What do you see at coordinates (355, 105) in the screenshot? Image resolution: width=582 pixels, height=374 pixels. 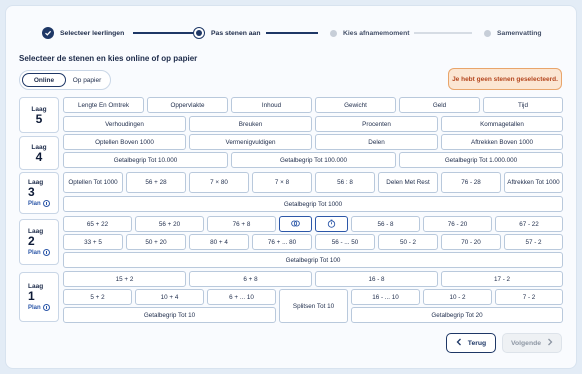 I see `tile-gewicht: Gewicht` at bounding box center [355, 105].